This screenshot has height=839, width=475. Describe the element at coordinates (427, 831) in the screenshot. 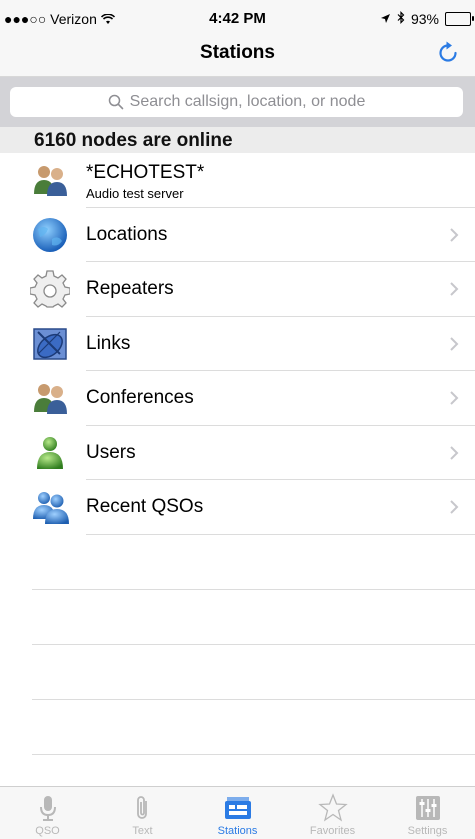

I see `tab-label: Settings` at that location.